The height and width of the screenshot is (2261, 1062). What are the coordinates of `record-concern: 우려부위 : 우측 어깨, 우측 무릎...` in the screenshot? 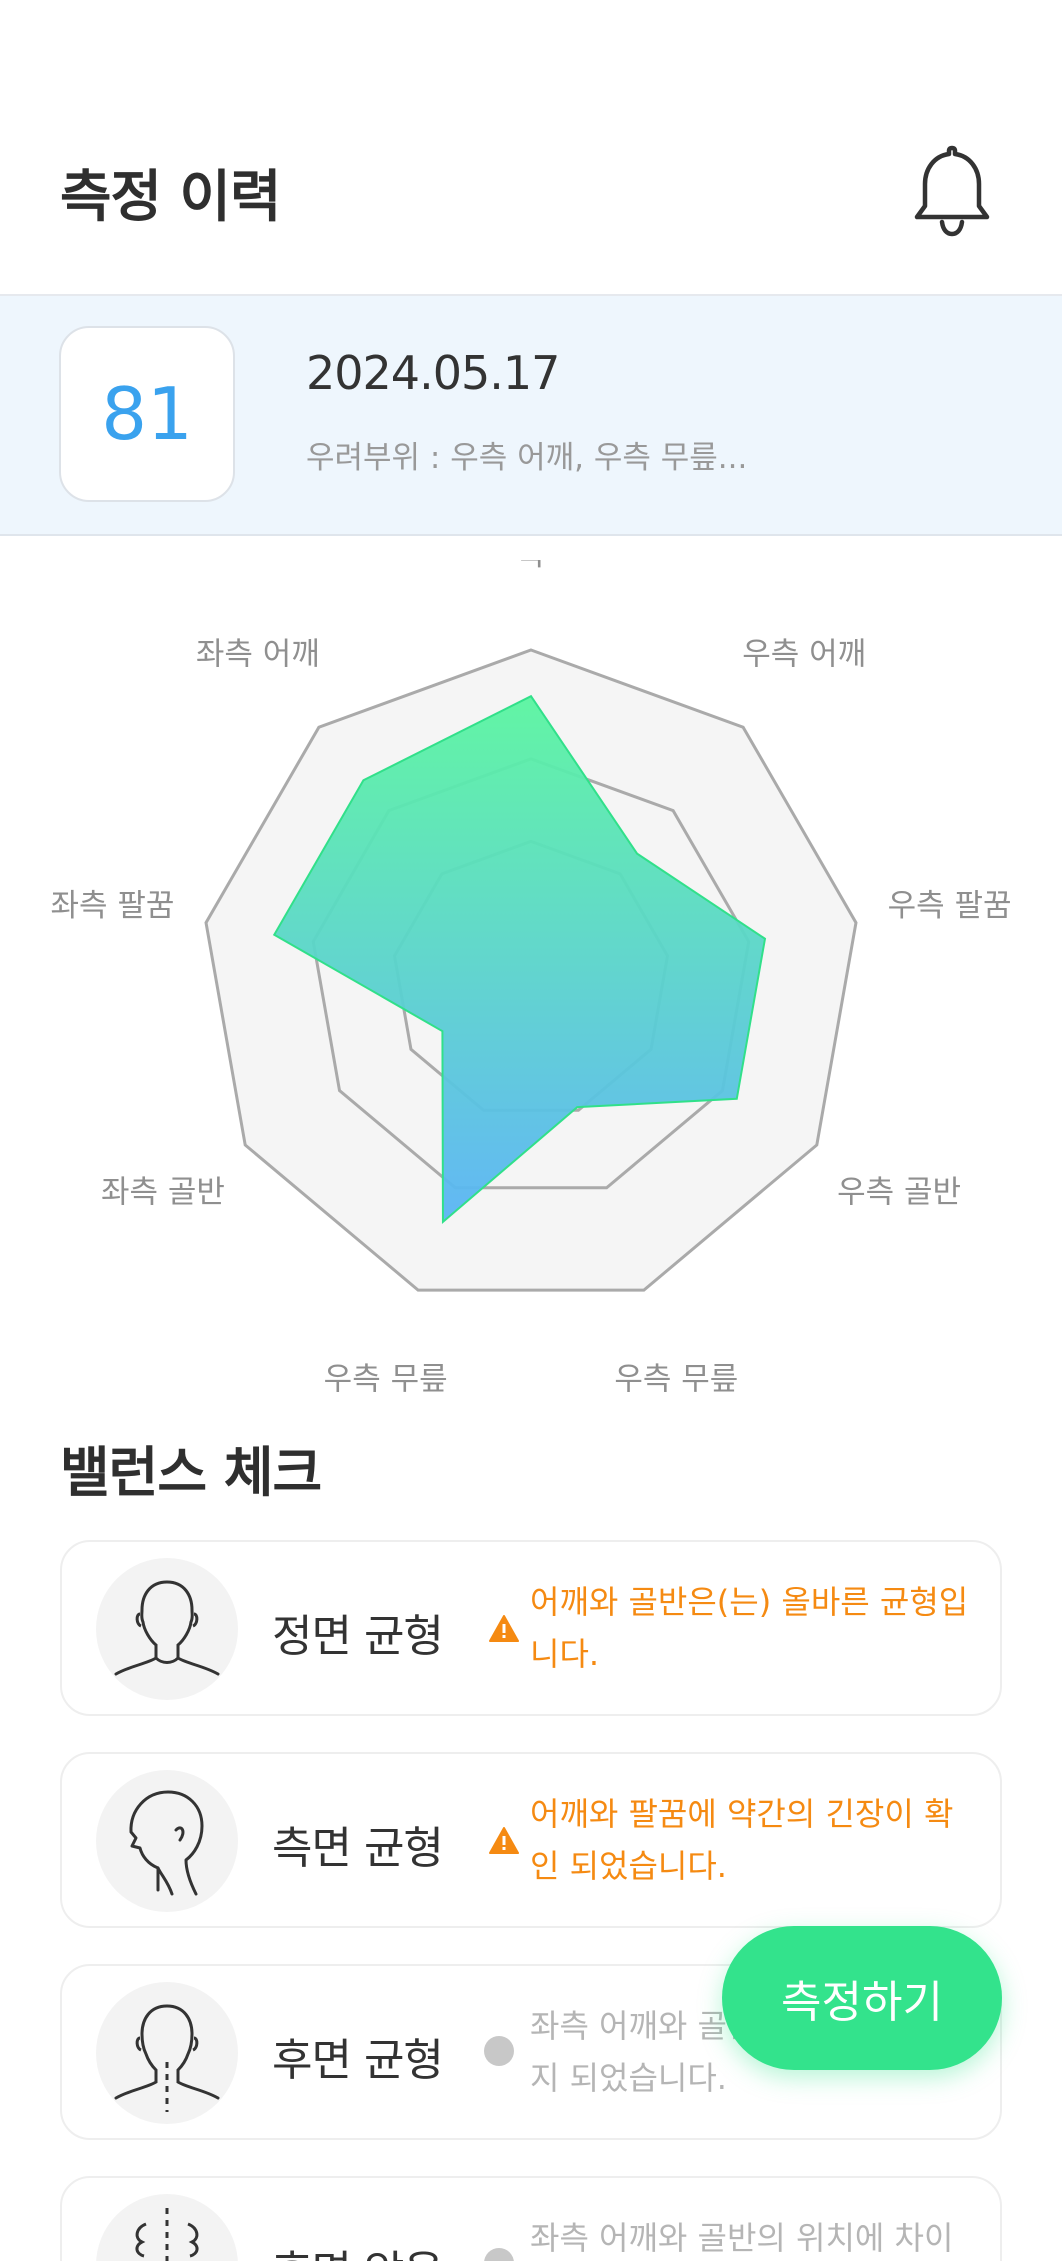 It's located at (527, 458).